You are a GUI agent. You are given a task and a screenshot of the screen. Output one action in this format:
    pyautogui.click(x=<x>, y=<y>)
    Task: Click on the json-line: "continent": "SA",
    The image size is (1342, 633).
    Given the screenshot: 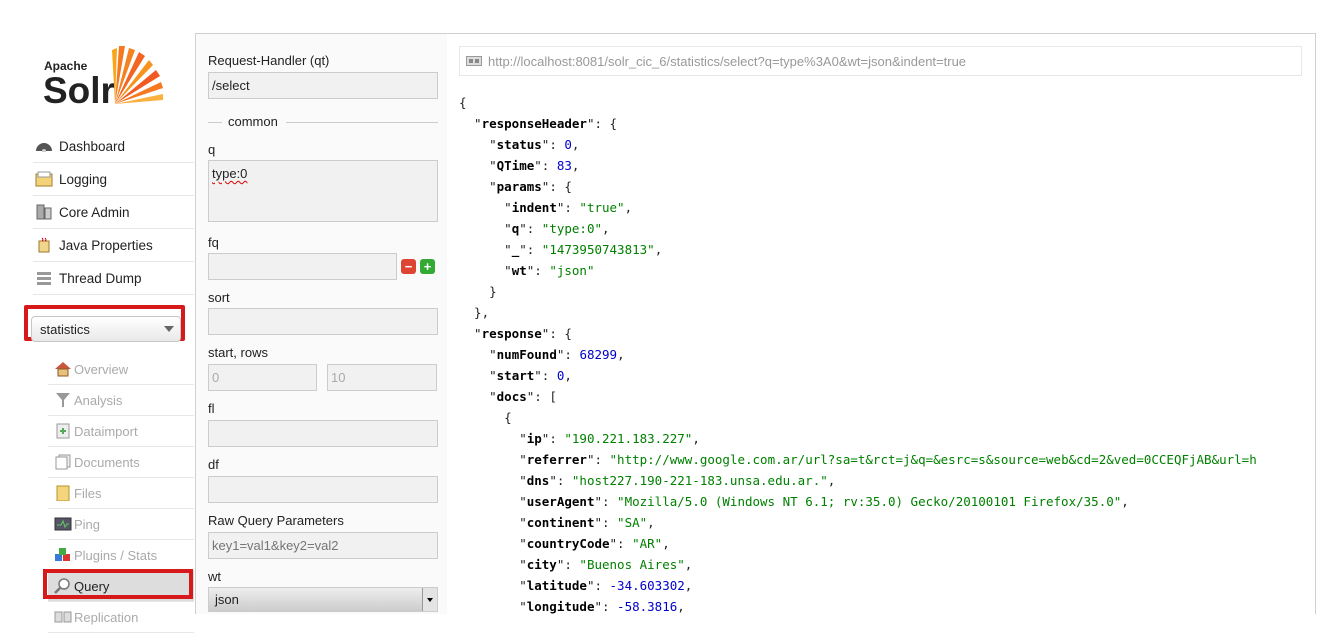 What is the action you would take?
    pyautogui.click(x=858, y=522)
    